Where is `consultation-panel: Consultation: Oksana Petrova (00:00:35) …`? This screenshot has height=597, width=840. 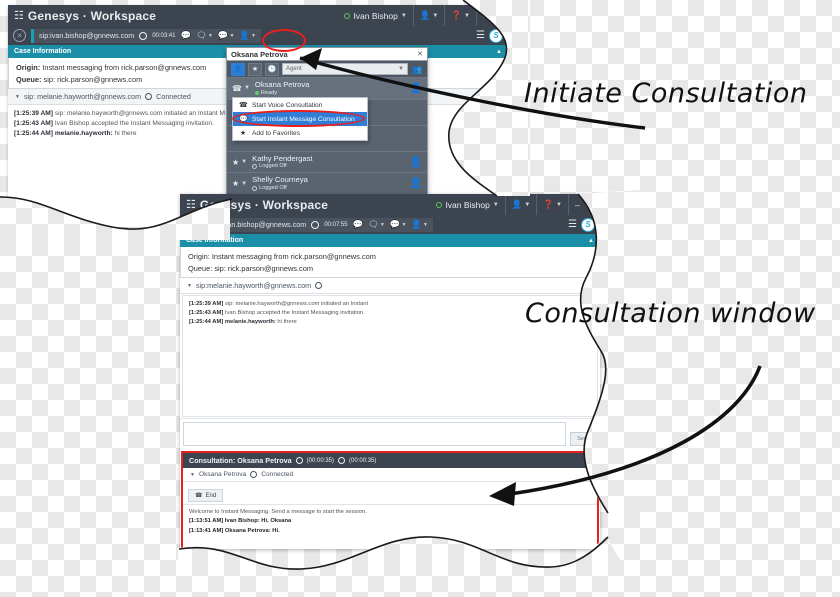 consultation-panel: Consultation: Oksana Petrova (00:00:35) … is located at coordinates (390, 500).